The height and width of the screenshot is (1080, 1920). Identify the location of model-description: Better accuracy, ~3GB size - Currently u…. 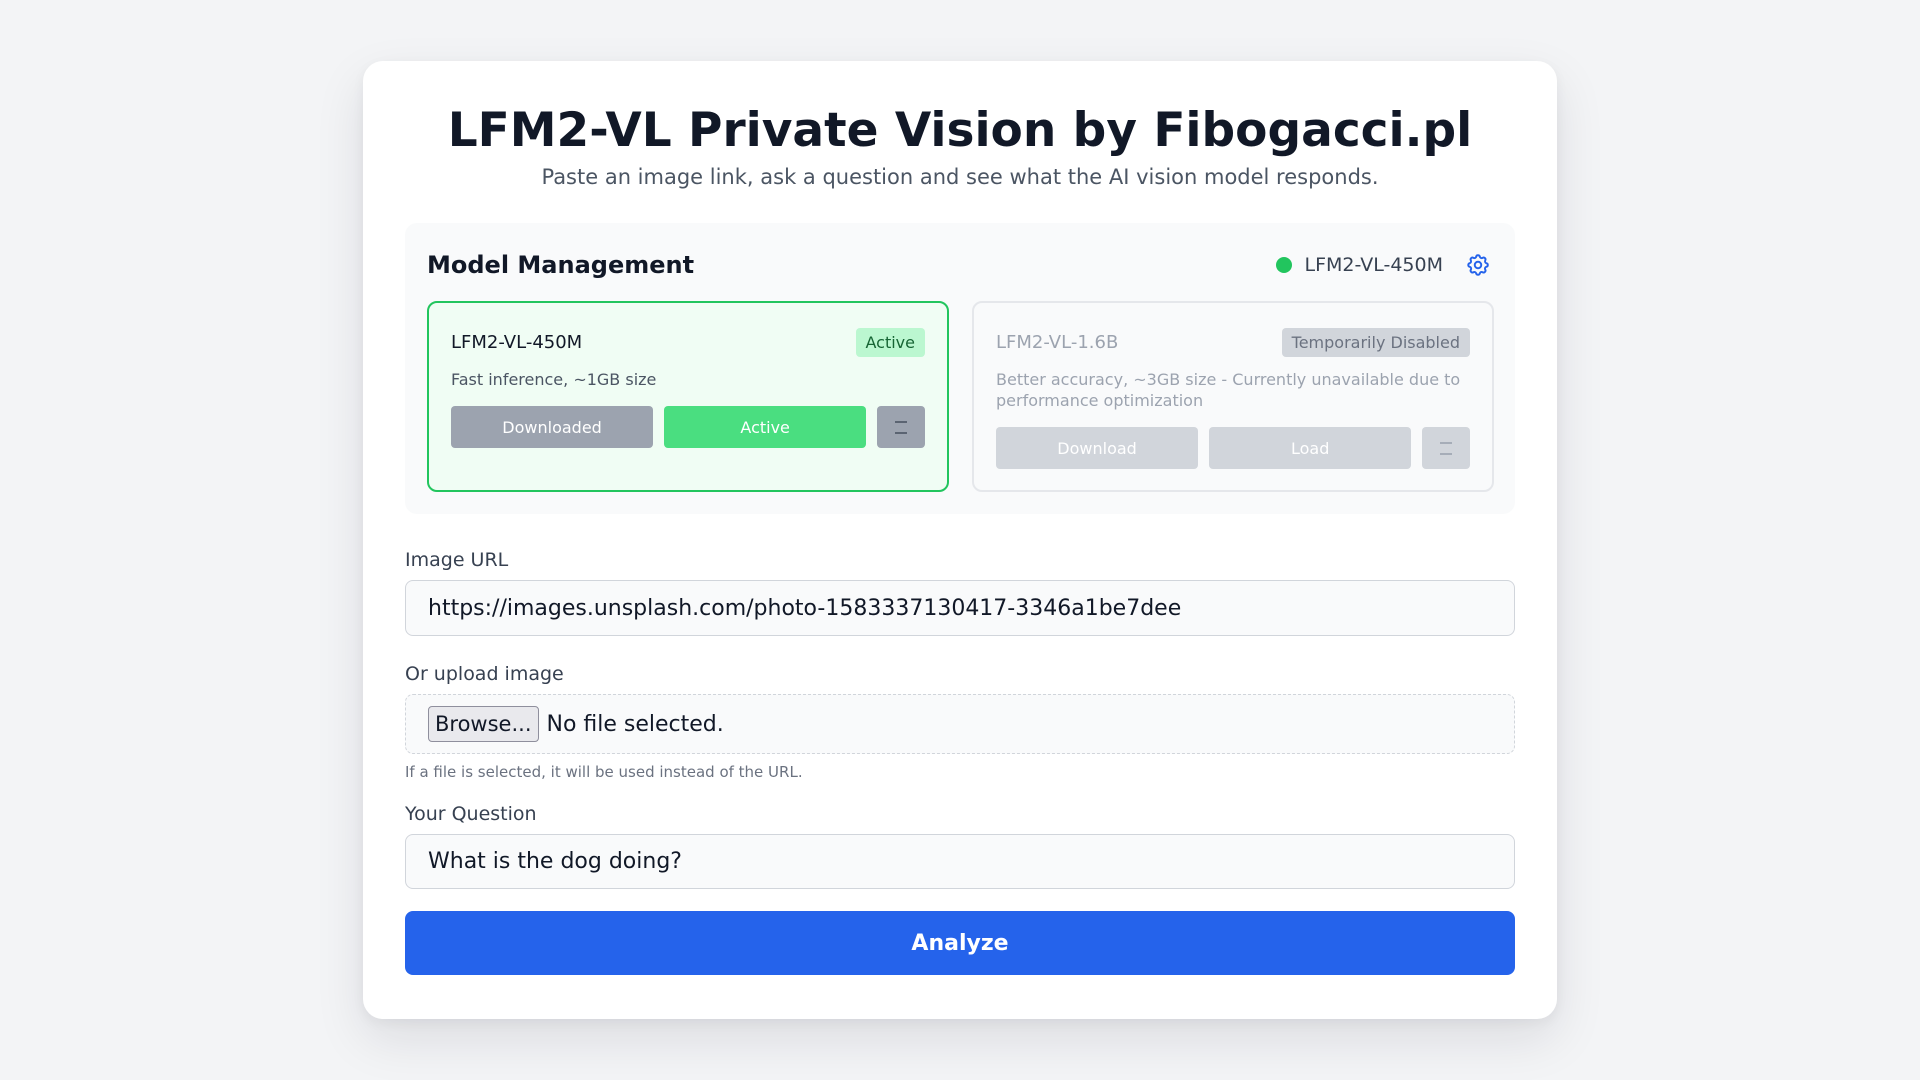
(1228, 390).